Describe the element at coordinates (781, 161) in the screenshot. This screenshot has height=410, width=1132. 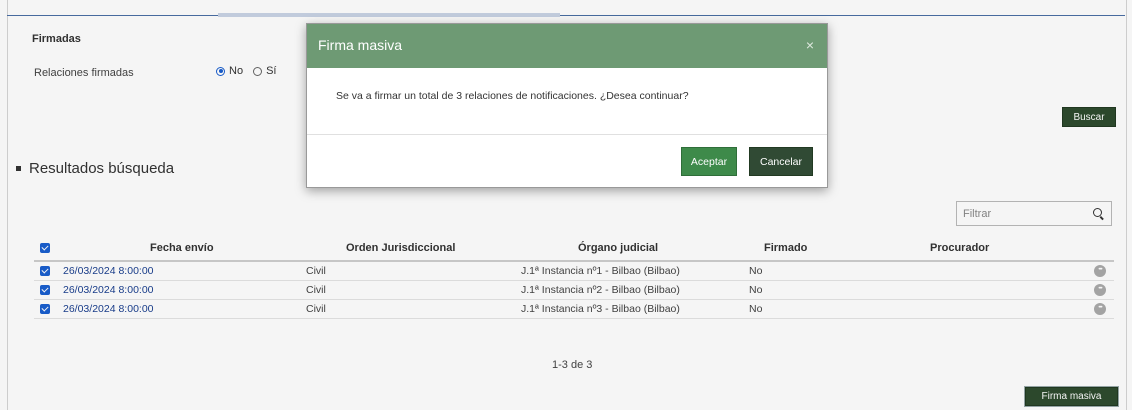
I see `cancel-button: Cancelar` at that location.